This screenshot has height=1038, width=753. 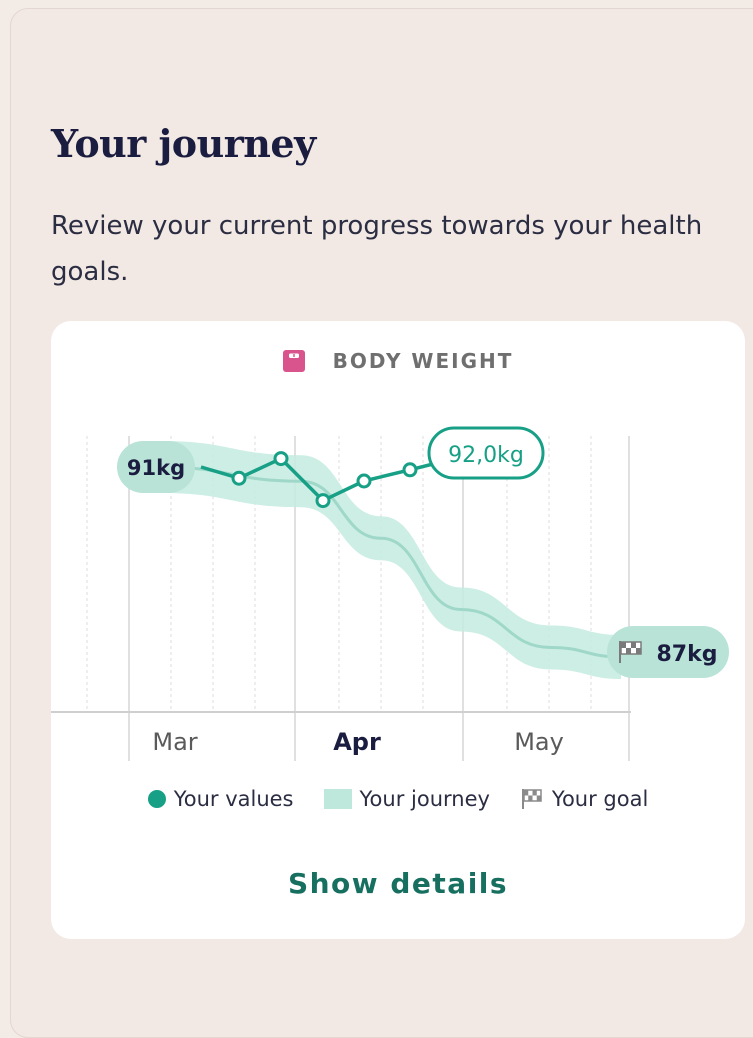 What do you see at coordinates (337, 799) in the screenshot?
I see `journey-swatch-icon` at bounding box center [337, 799].